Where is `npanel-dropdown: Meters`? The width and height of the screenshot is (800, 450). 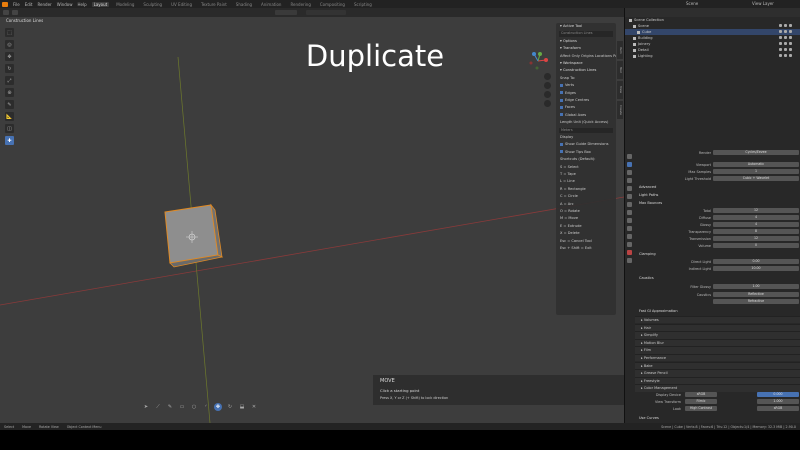
npanel-dropdown: Meters is located at coordinates (586, 130).